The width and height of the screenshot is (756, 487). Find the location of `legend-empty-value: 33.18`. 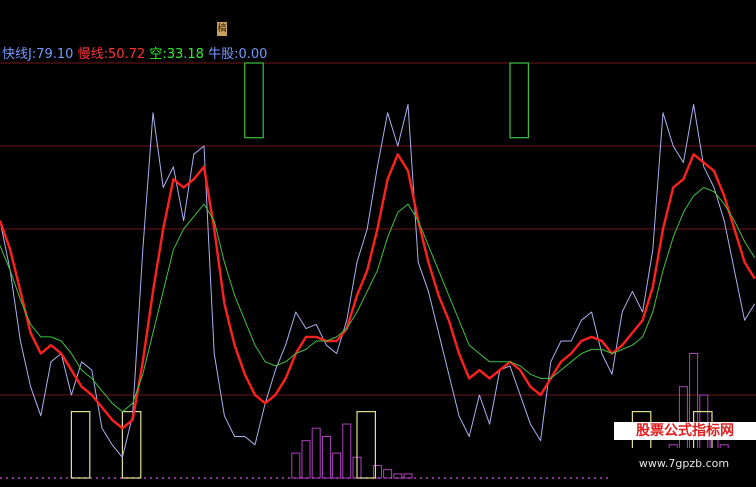

legend-empty-value: 33.18 is located at coordinates (185, 54).